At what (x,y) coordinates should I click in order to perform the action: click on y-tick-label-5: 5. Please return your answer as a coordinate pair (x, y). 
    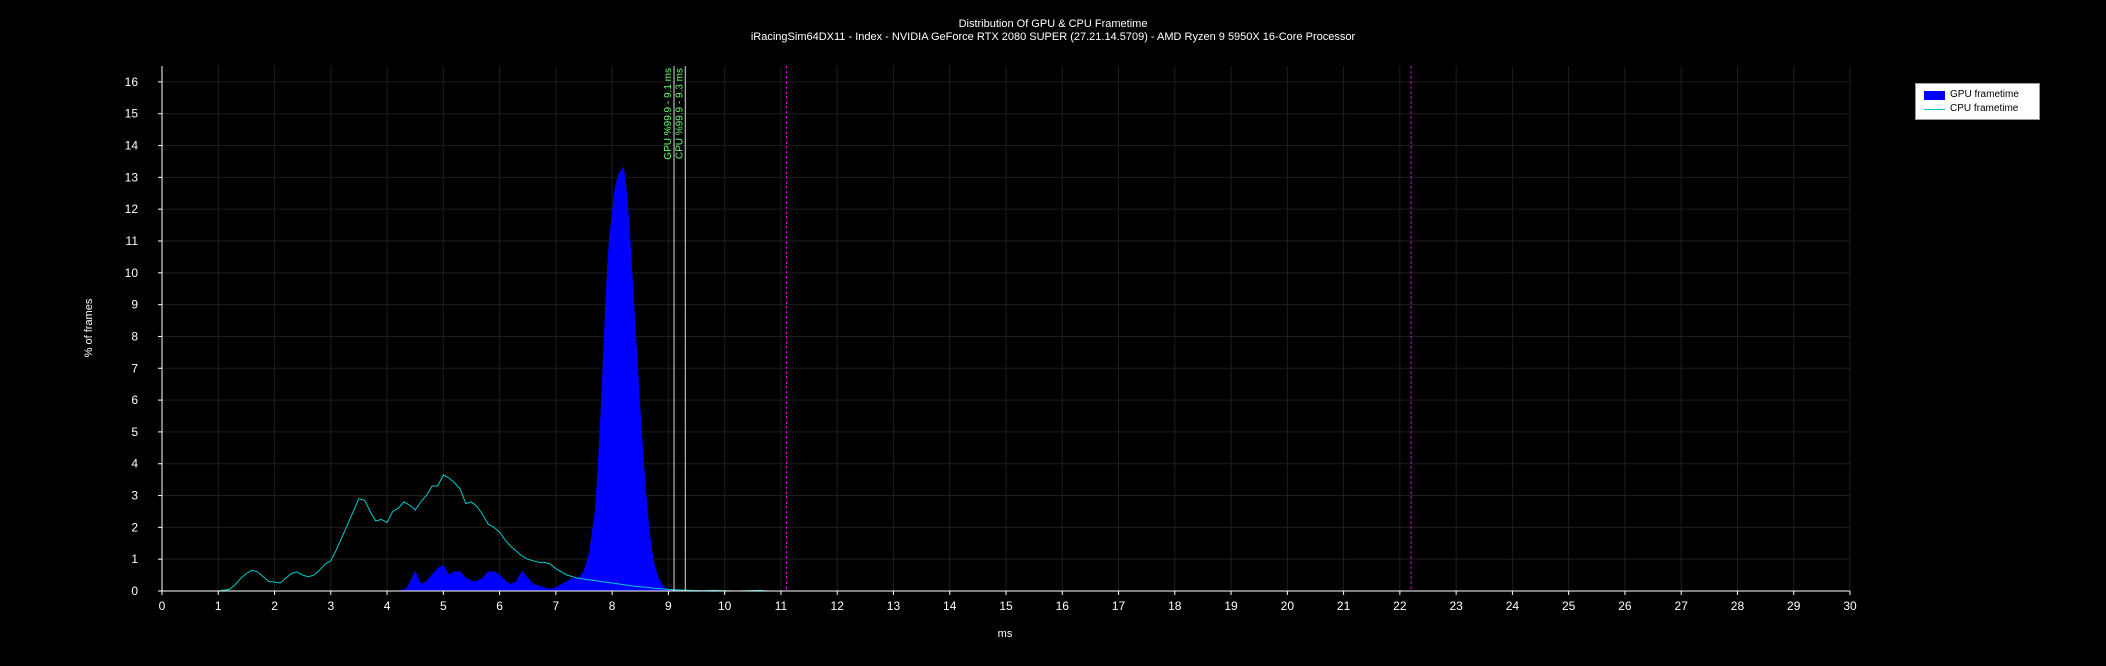
    Looking at the image, I should click on (134, 432).